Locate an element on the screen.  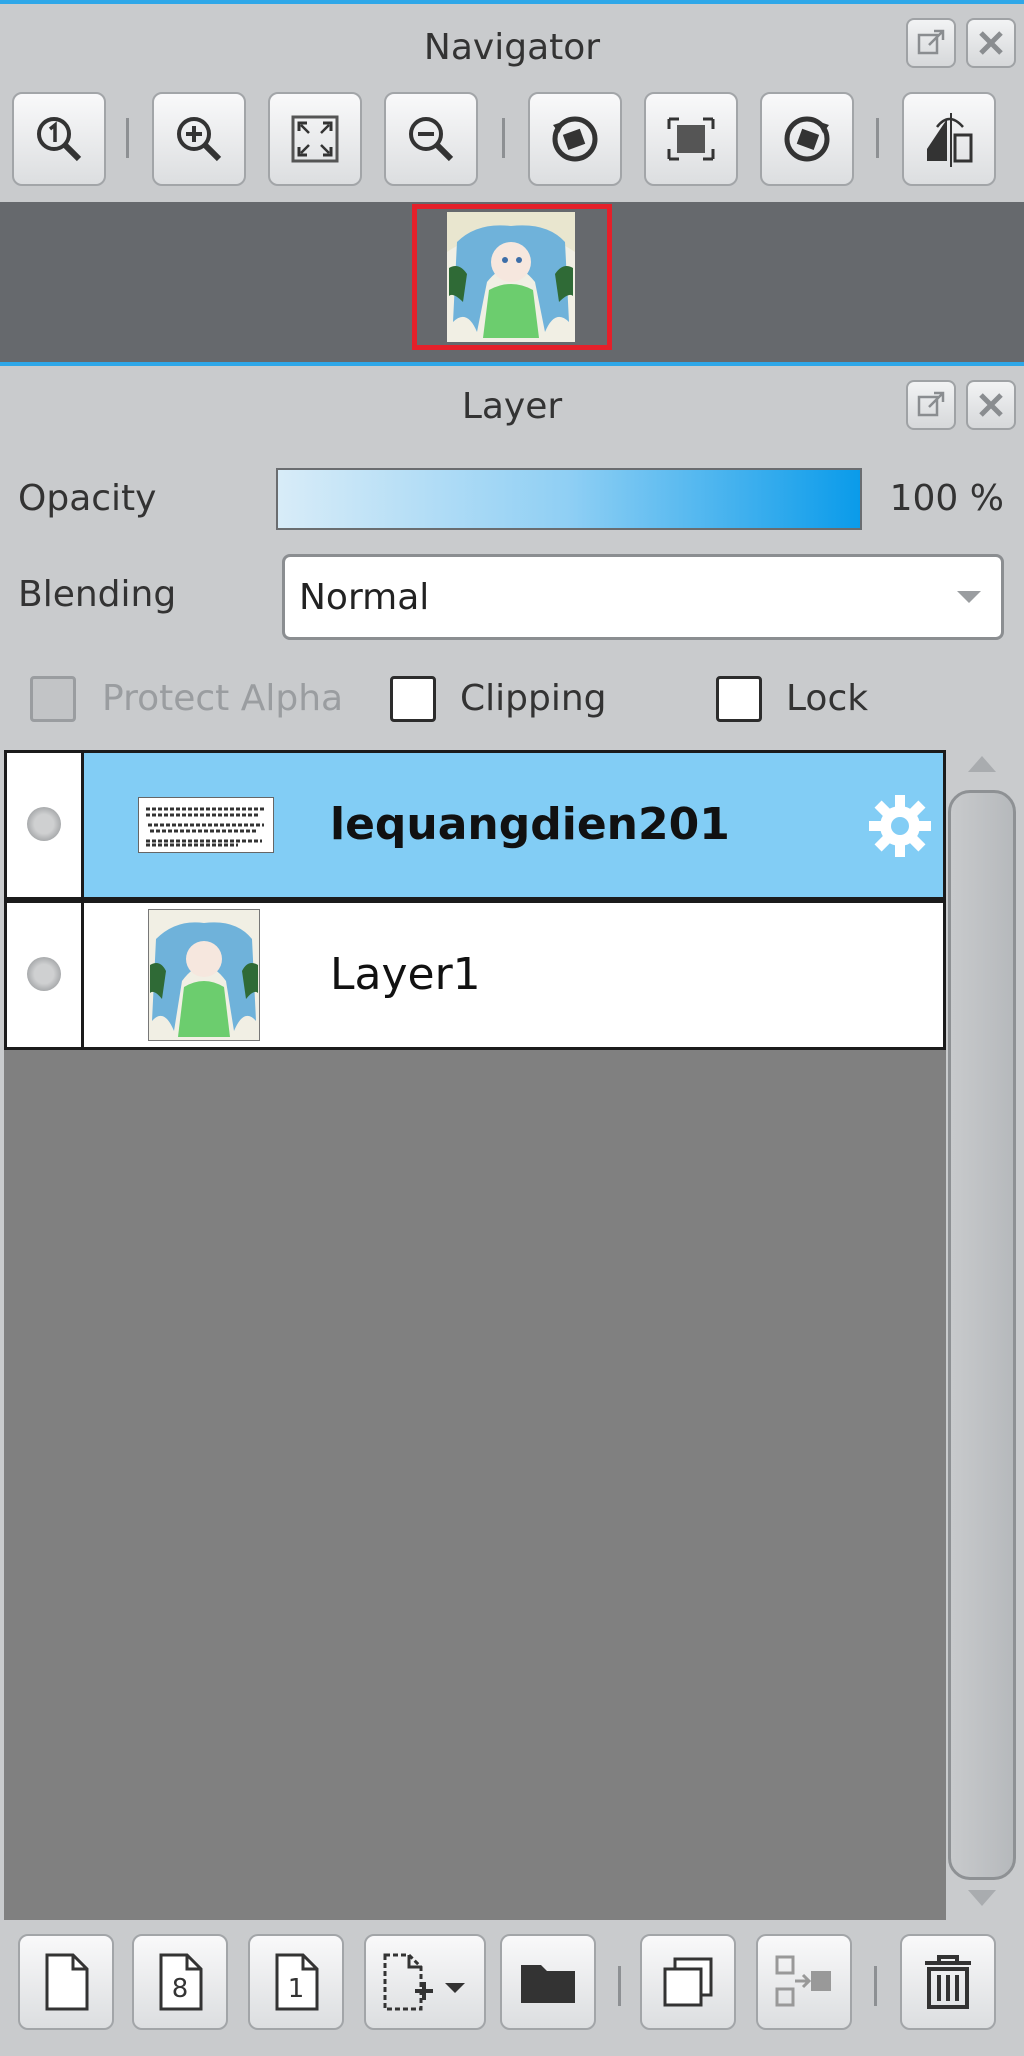
new-folder-button is located at coordinates (548, 1982).